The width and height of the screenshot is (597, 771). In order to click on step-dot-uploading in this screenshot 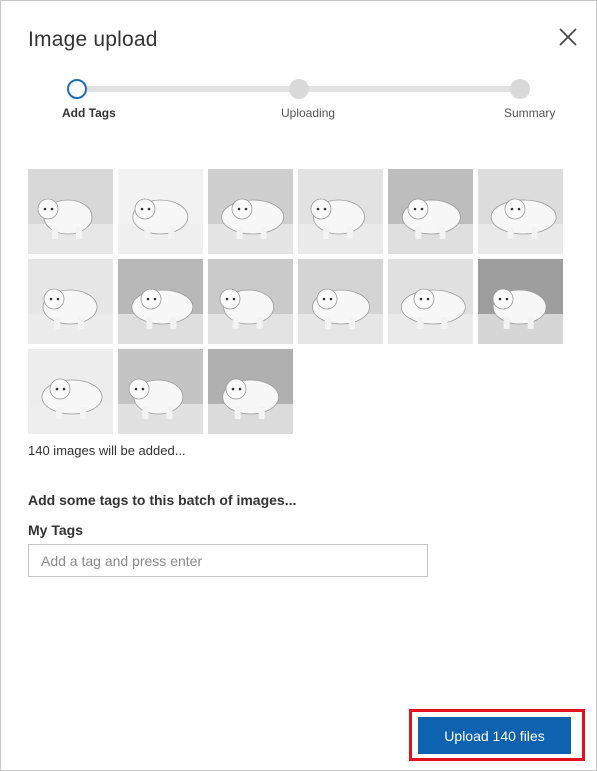, I will do `click(299, 89)`.